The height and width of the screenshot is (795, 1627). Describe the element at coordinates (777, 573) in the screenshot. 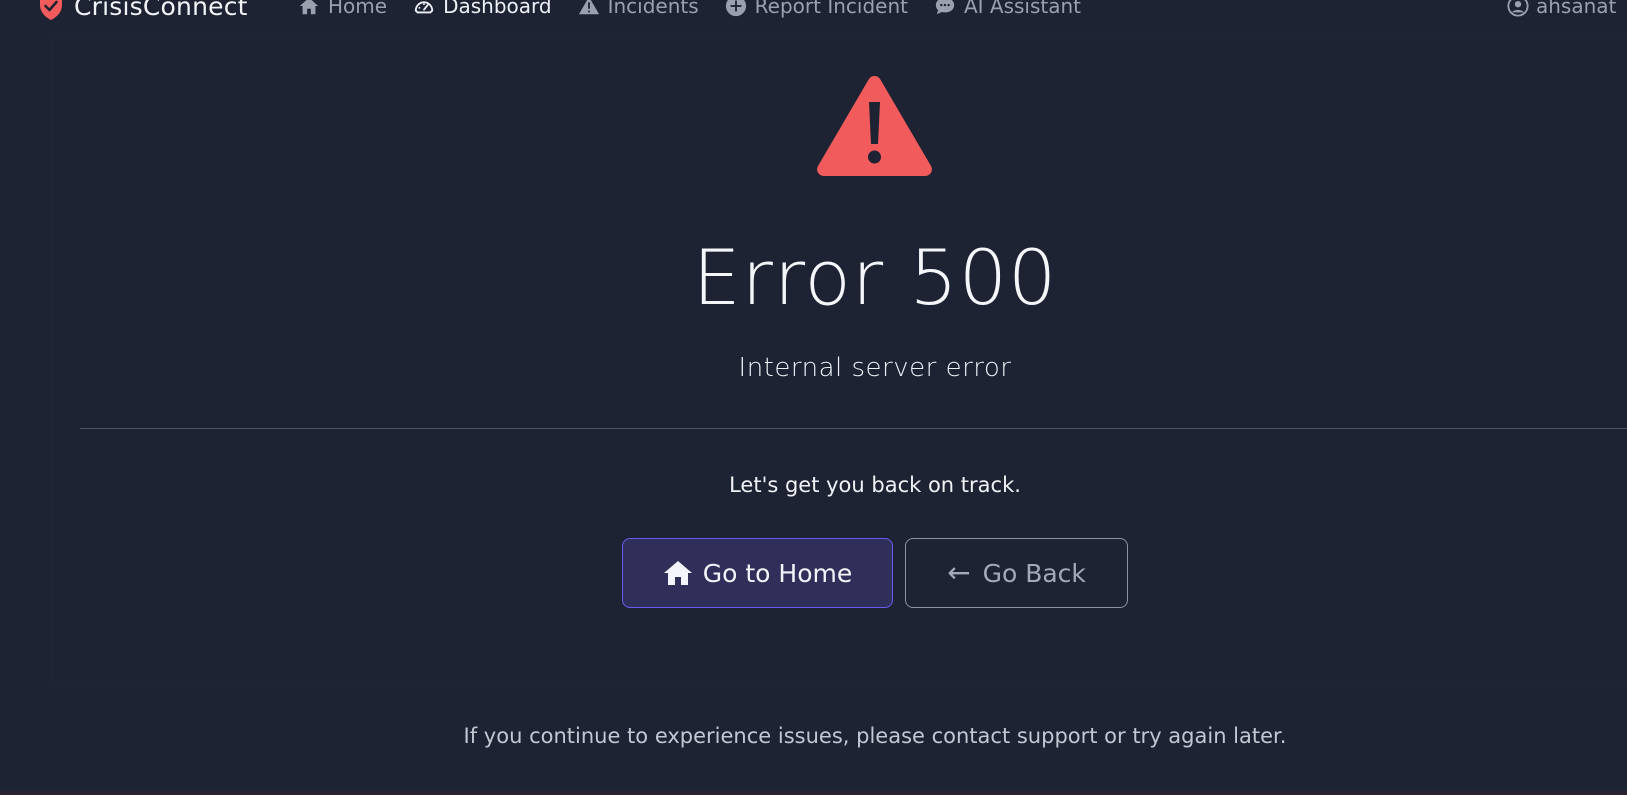

I see `go-home-label: Go to Home` at that location.